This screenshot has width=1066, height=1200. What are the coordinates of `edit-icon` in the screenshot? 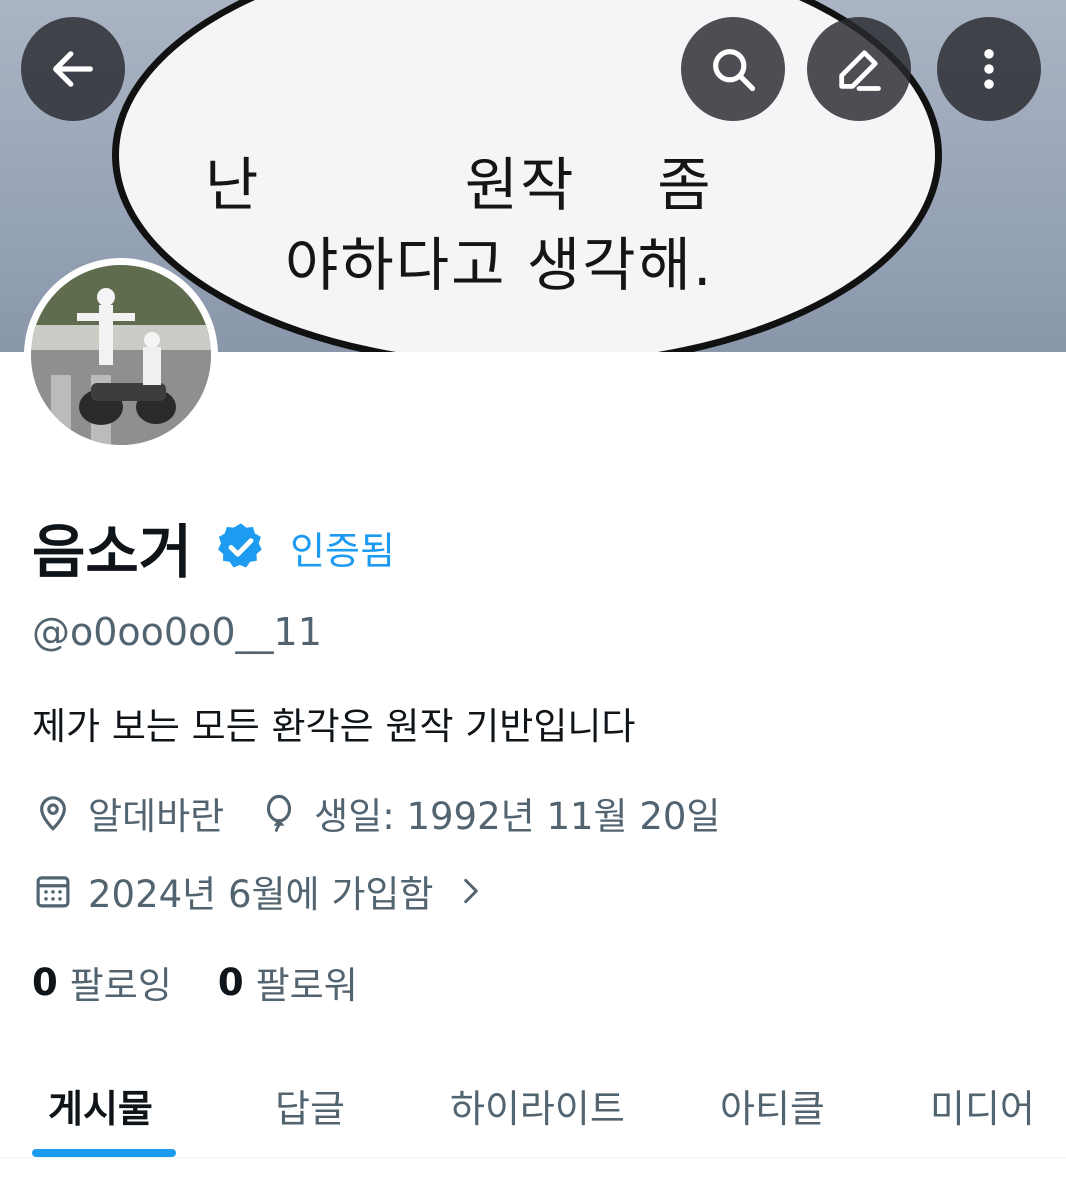 It's located at (860, 70).